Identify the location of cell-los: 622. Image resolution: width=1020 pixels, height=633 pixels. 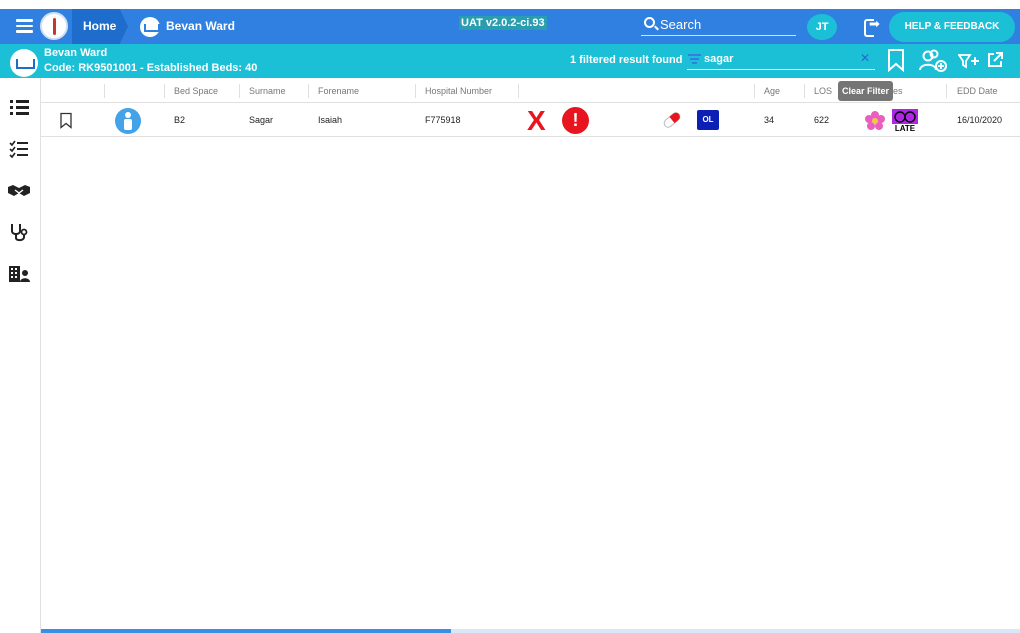
(822, 120).